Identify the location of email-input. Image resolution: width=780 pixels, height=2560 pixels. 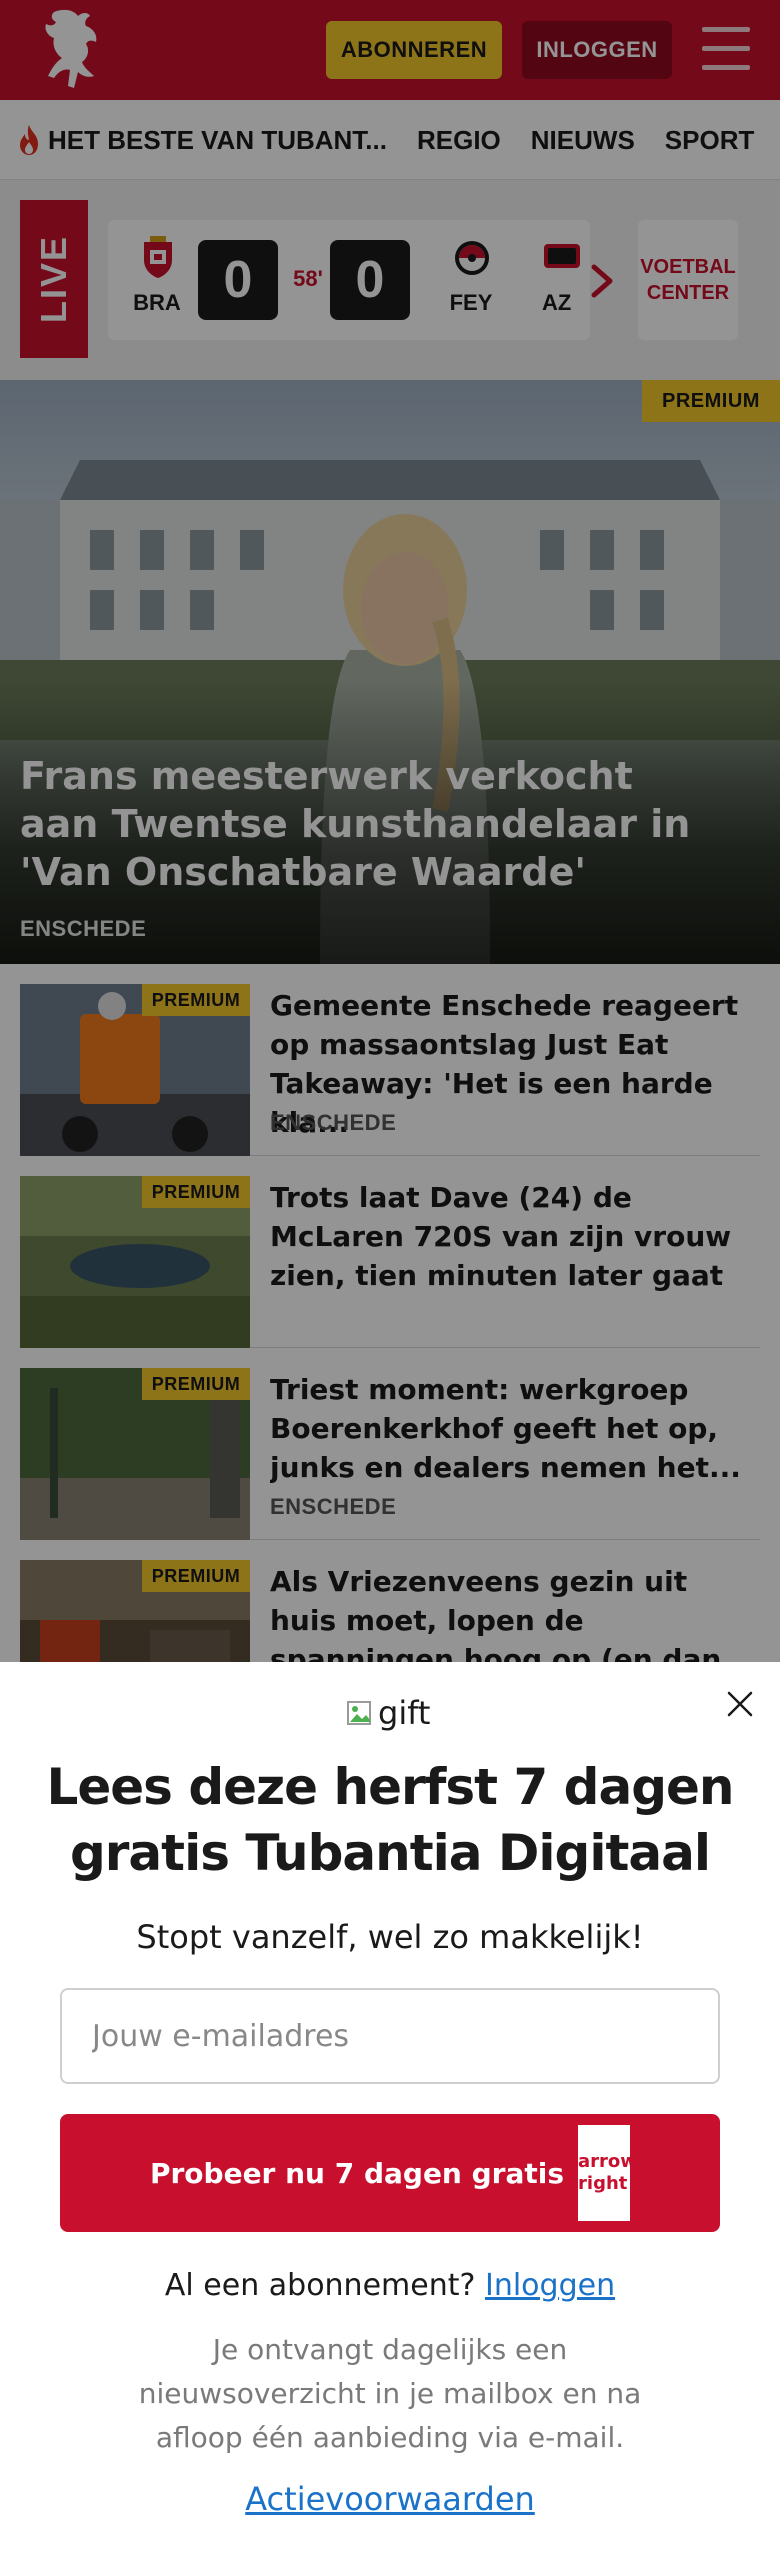
(390, 2036).